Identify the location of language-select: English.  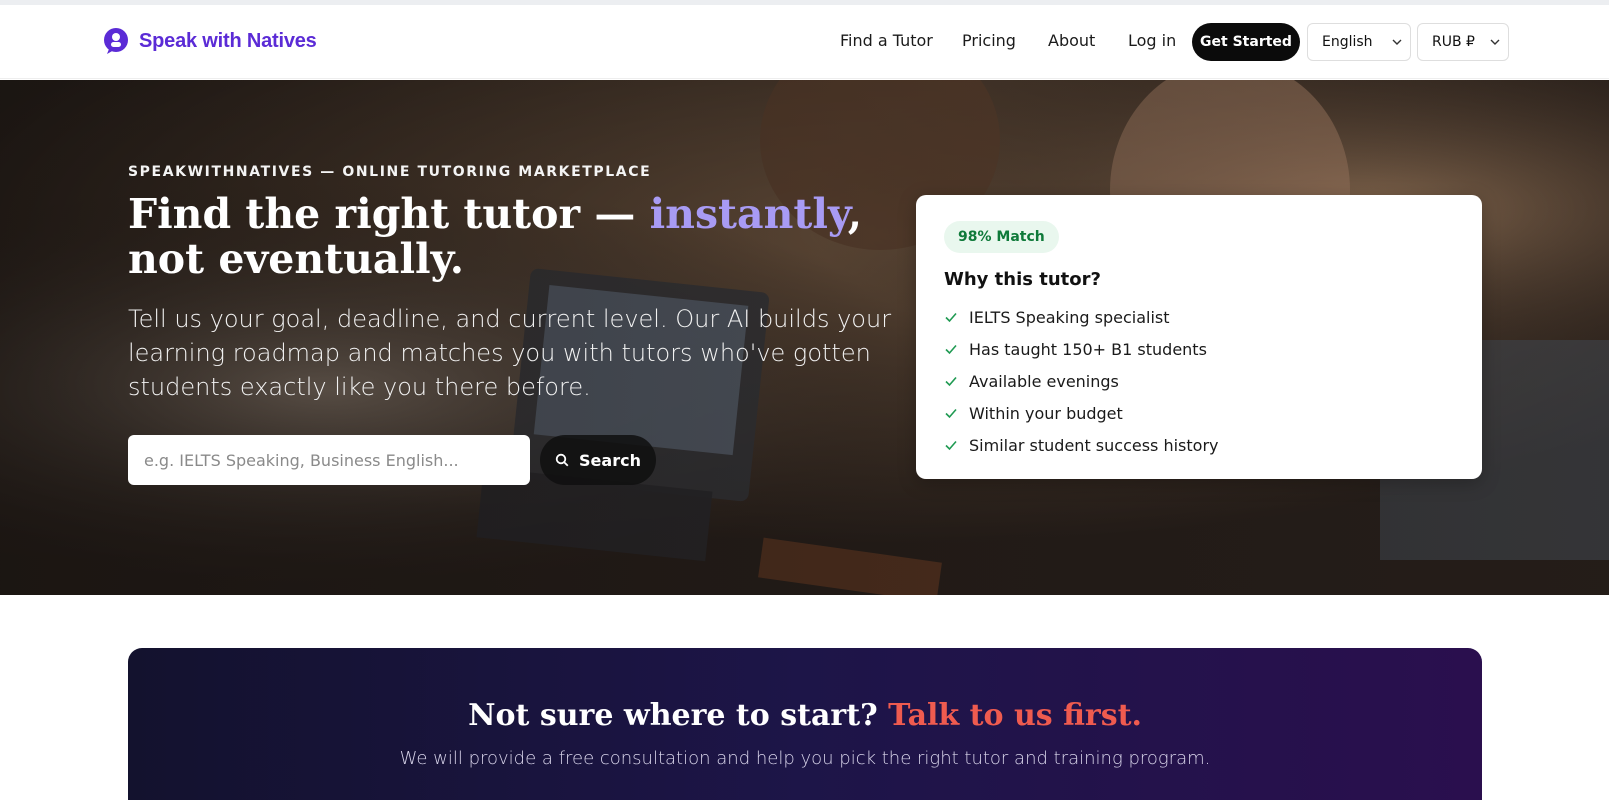
(1359, 42).